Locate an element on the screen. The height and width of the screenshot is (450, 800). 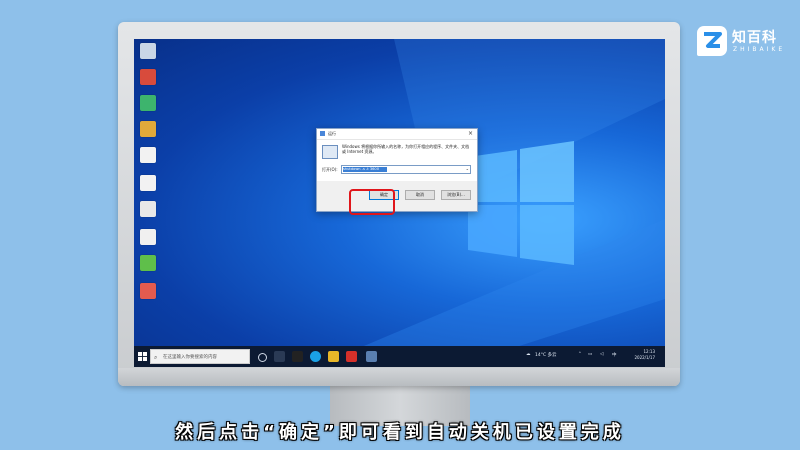
volume-icon: ◁ is located at coordinates (601, 354).